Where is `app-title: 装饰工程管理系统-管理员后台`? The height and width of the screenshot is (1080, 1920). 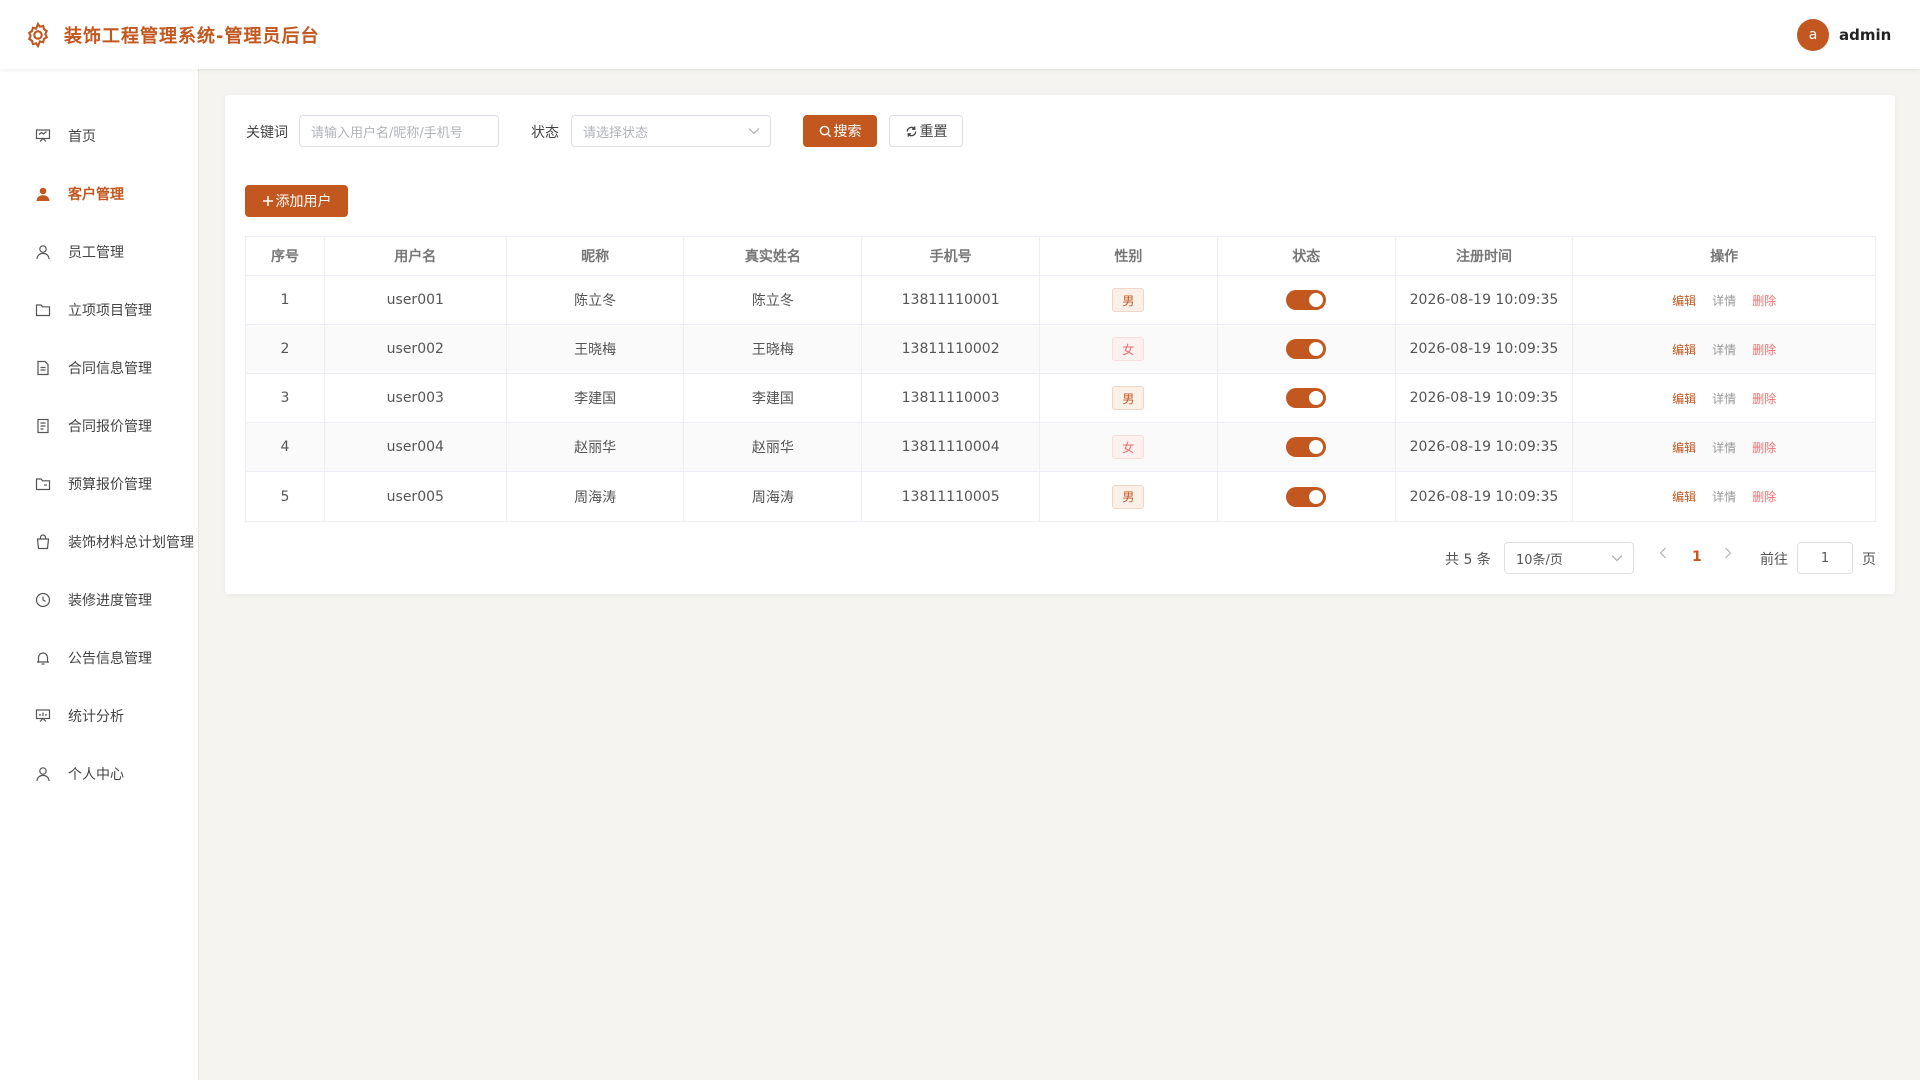 app-title: 装饰工程管理系统-管理员后台 is located at coordinates (192, 36).